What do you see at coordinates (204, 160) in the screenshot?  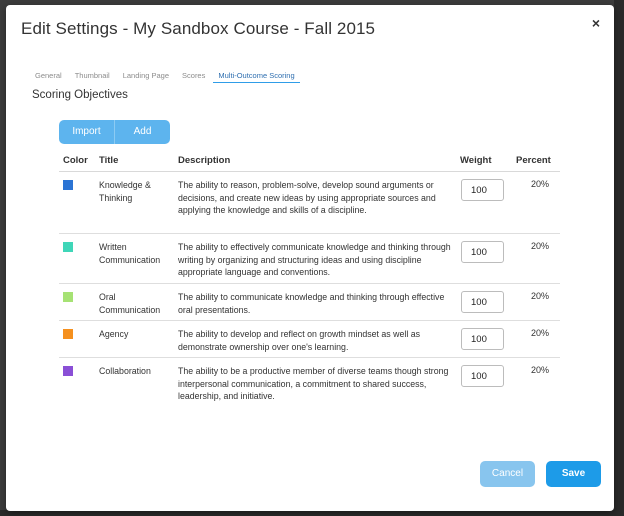 I see `header-description: Description` at bounding box center [204, 160].